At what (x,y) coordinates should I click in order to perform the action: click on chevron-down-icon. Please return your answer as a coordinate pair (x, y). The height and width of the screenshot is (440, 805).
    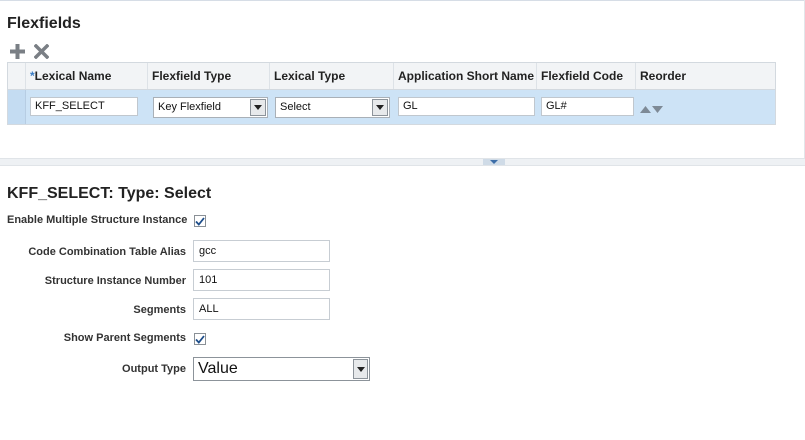
    Looking at the image, I should click on (494, 162).